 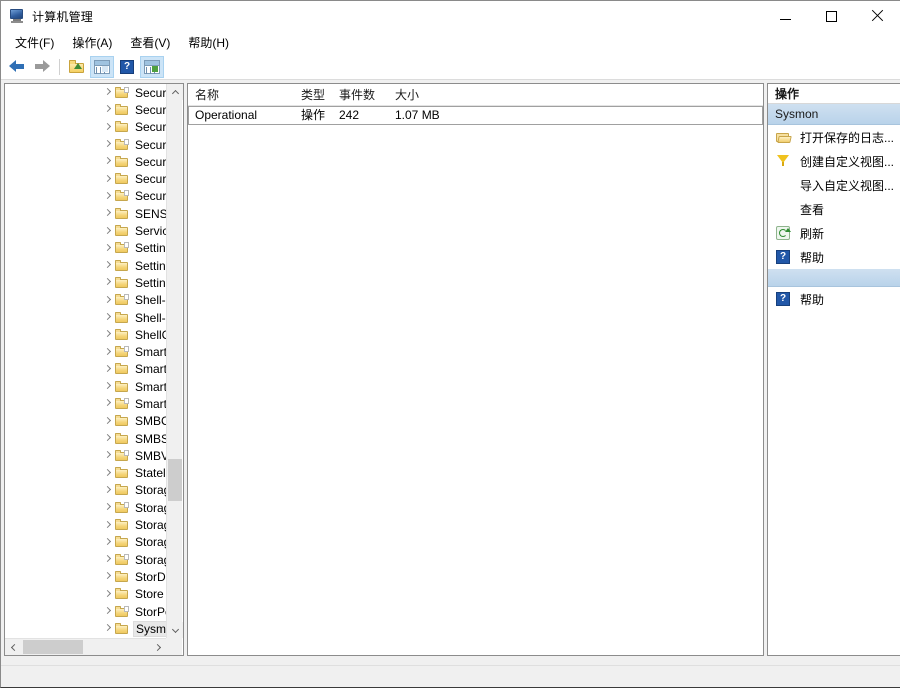 What do you see at coordinates (85, 576) in the screenshot?
I see `tree-item: StorD` at bounding box center [85, 576].